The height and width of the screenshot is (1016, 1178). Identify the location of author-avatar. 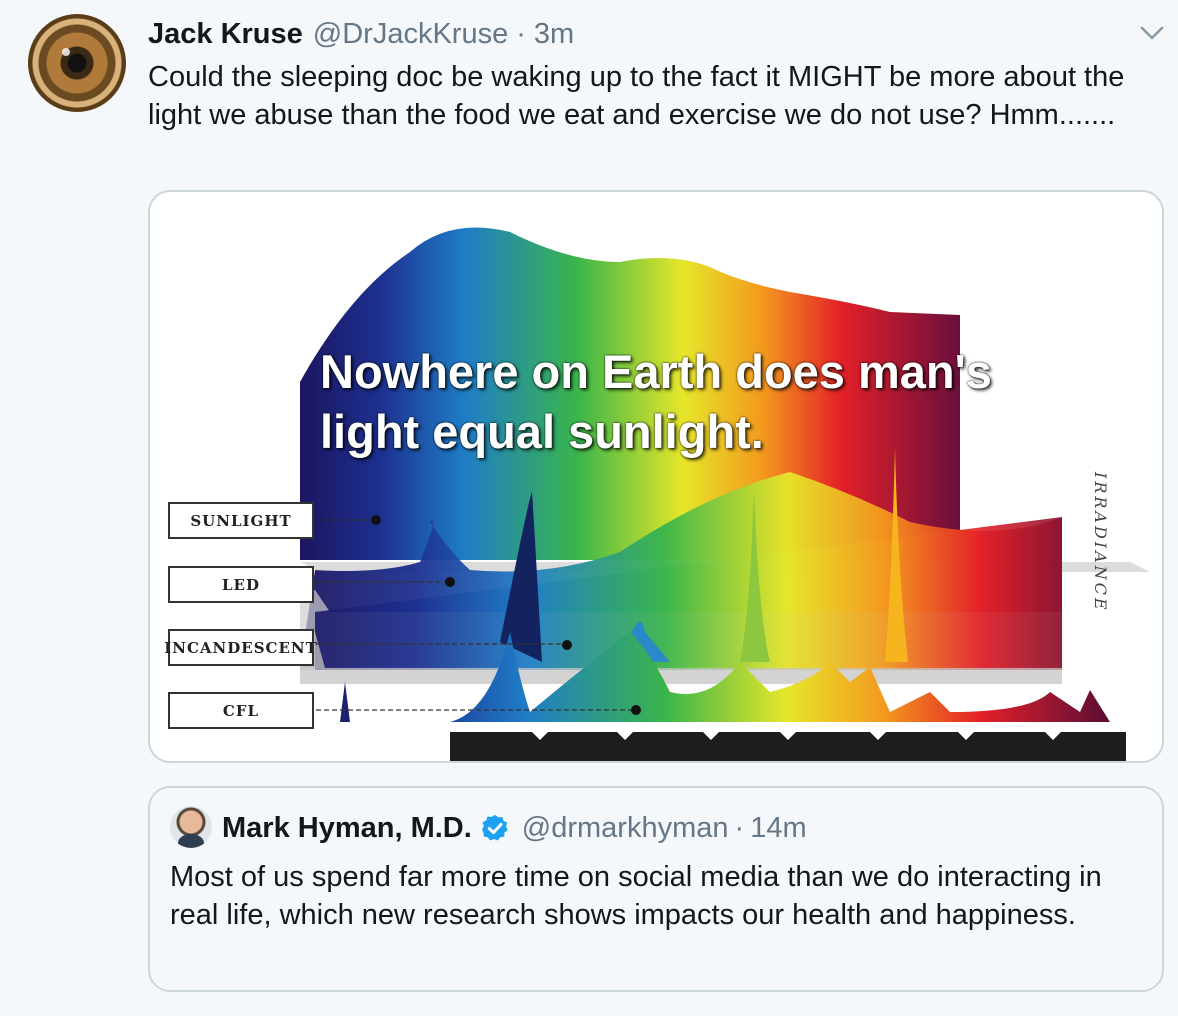
(77, 63).